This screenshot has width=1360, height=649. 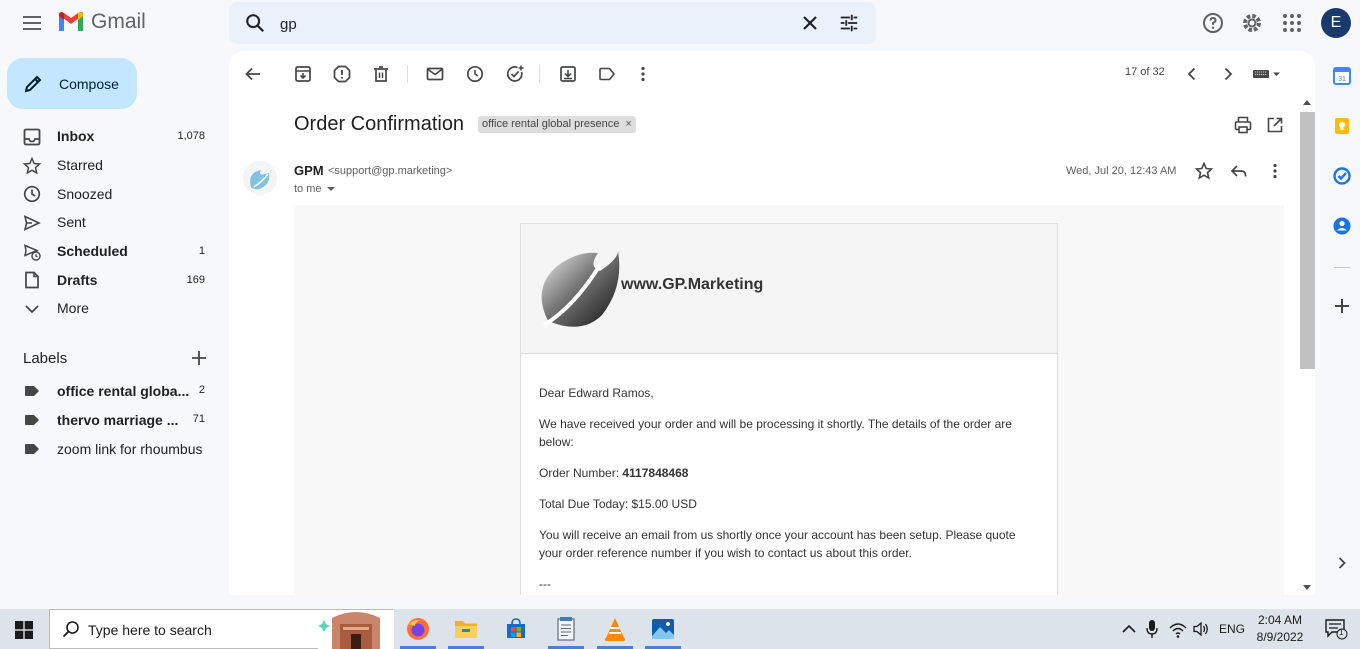 I want to click on contacts-icon, so click(x=1342, y=226).